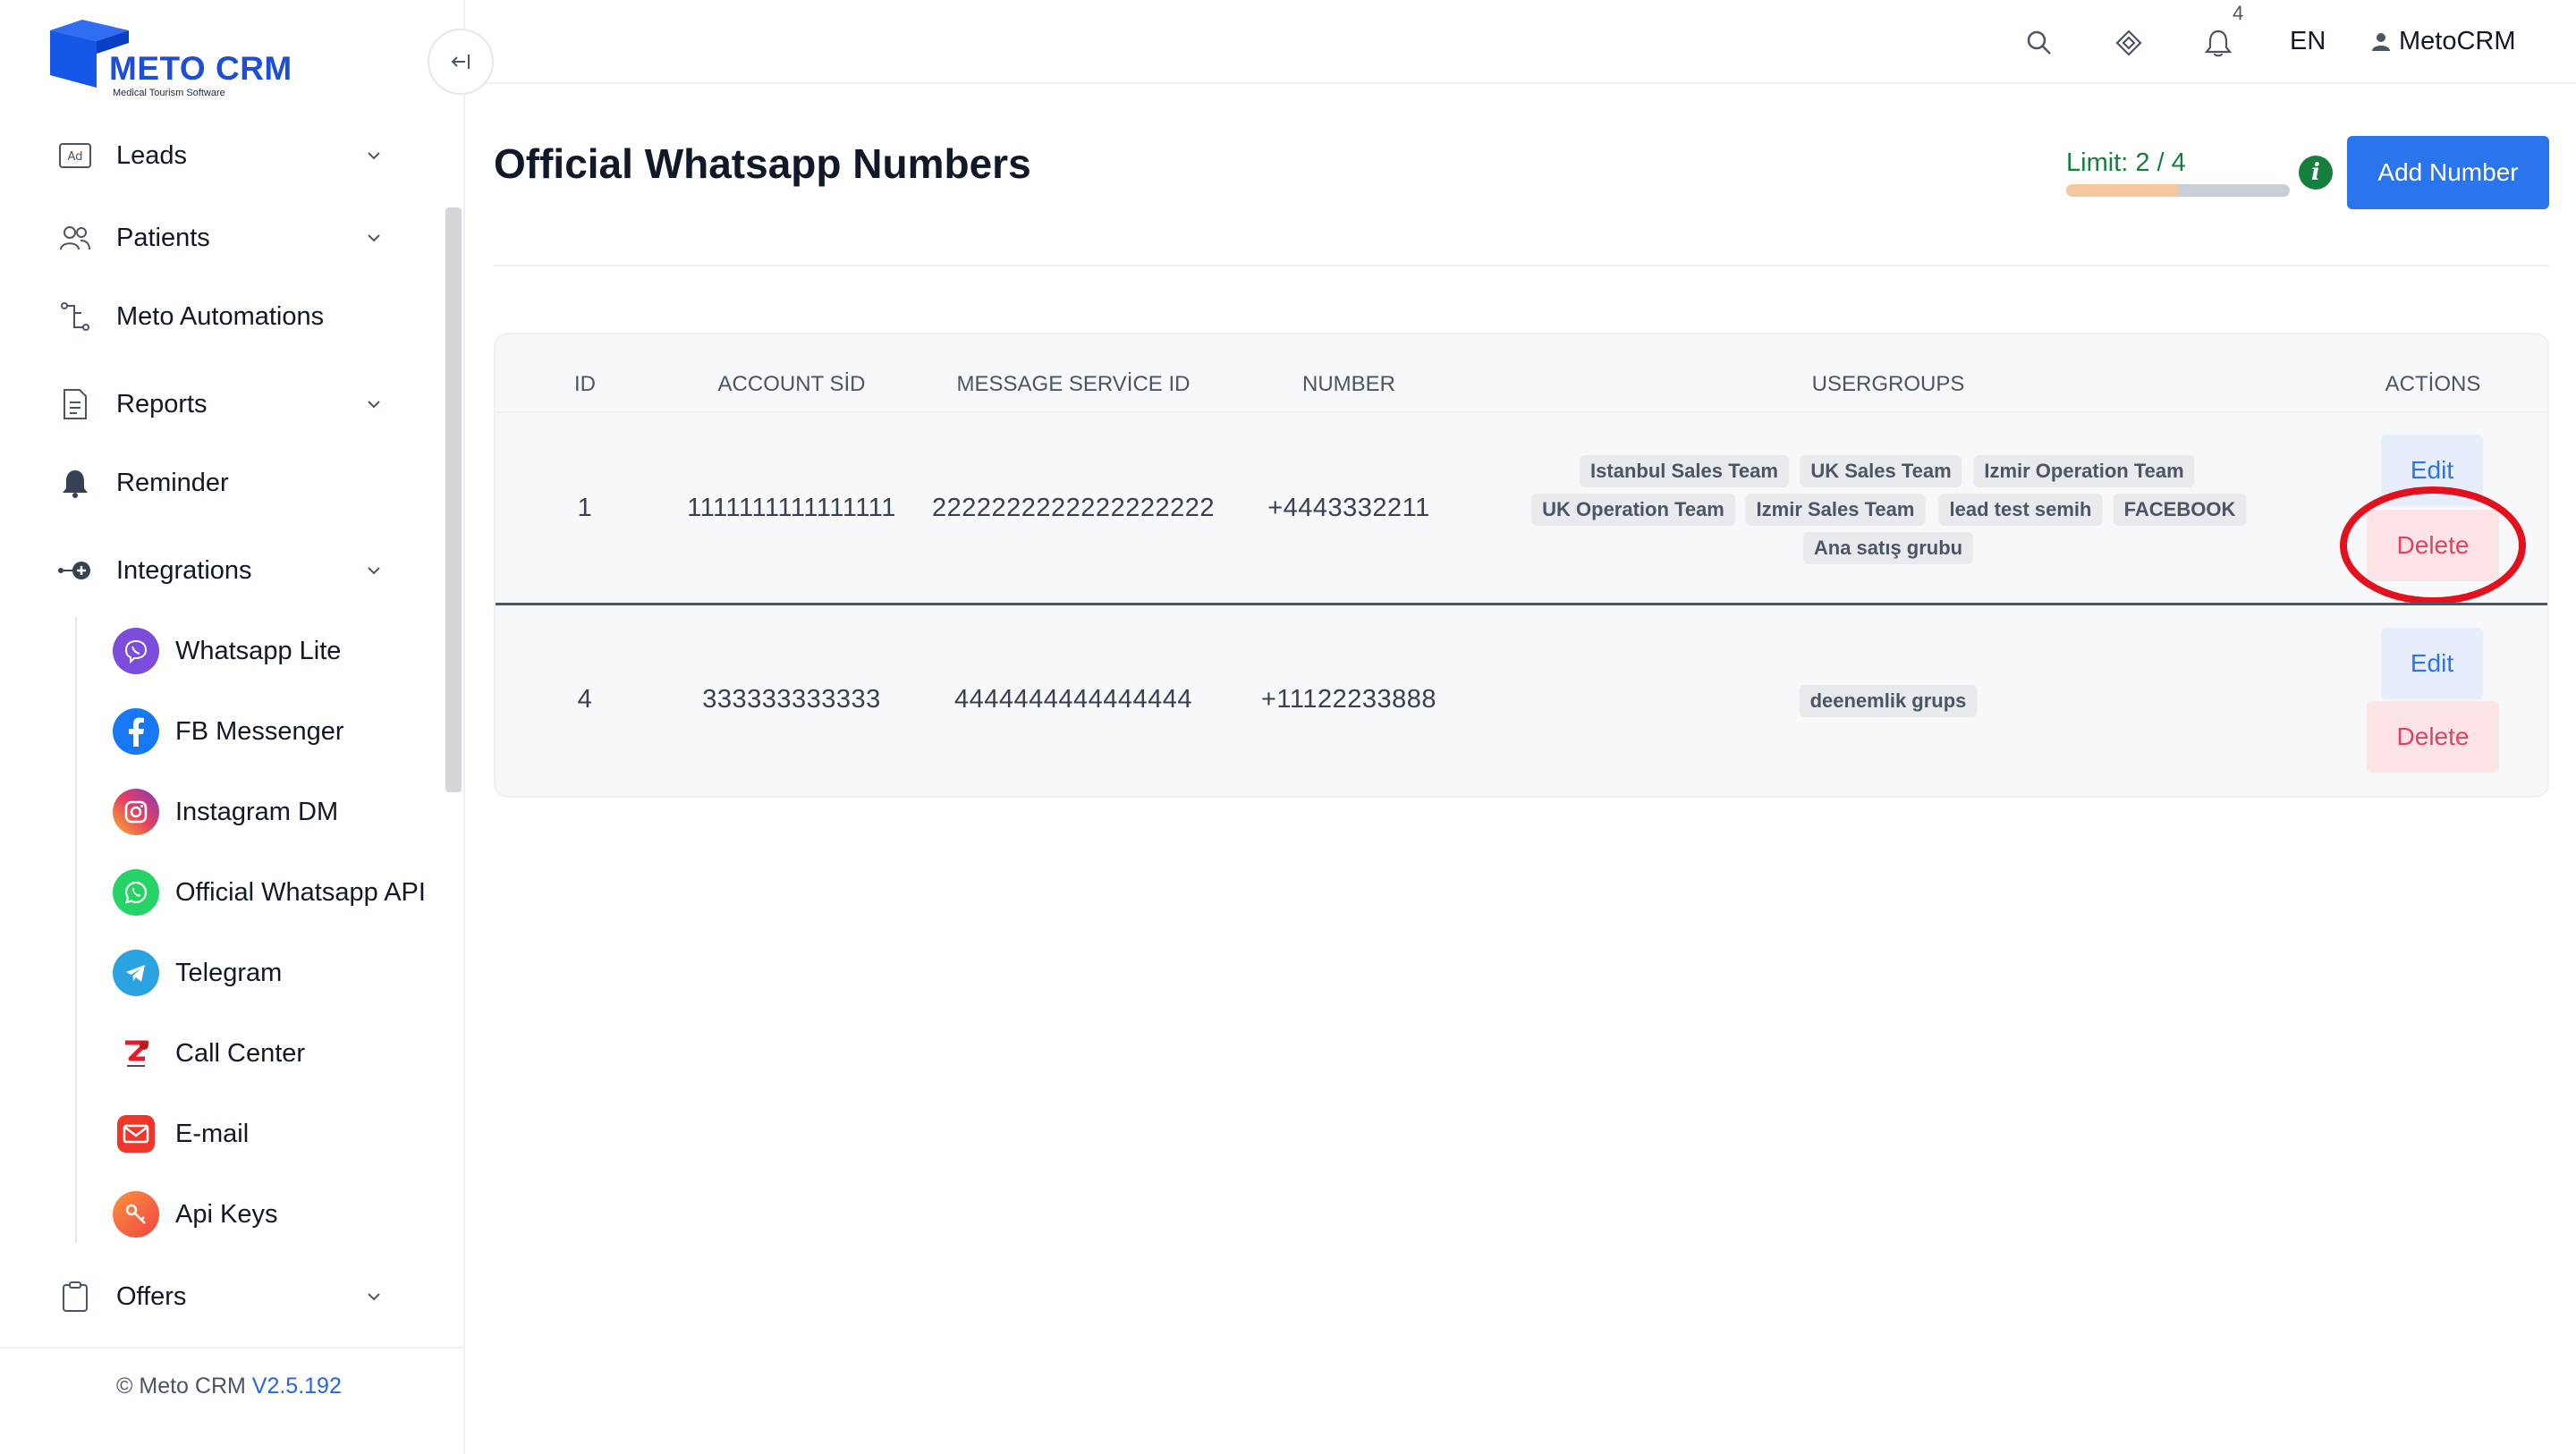 The width and height of the screenshot is (2576, 1454). What do you see at coordinates (1073, 508) in the screenshot?
I see `table-cell-message-service-id: 2222222222222222222` at bounding box center [1073, 508].